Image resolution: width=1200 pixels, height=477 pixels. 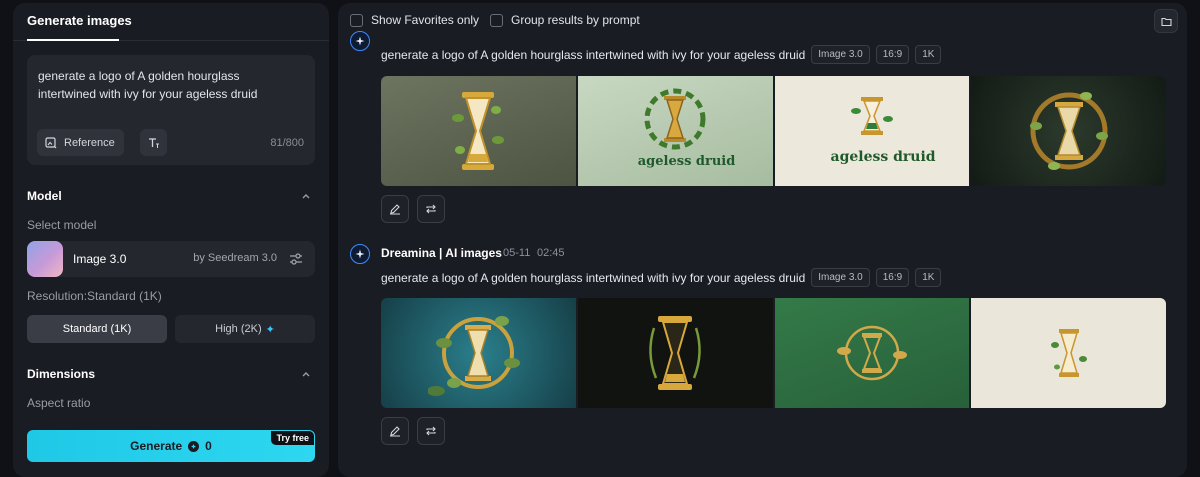 I want to click on folder-icon, so click(x=1166, y=21).